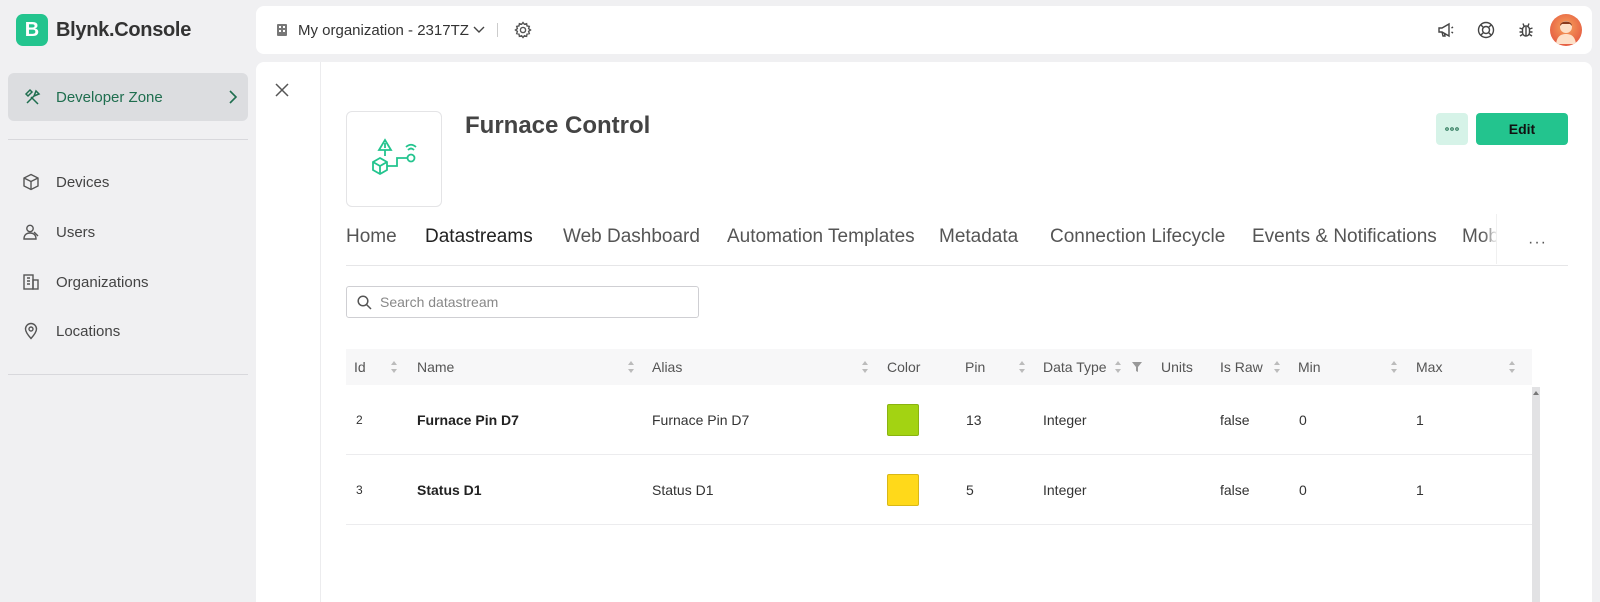 This screenshot has height=602, width=1600. I want to click on user-avatar-icon, so click(1566, 32).